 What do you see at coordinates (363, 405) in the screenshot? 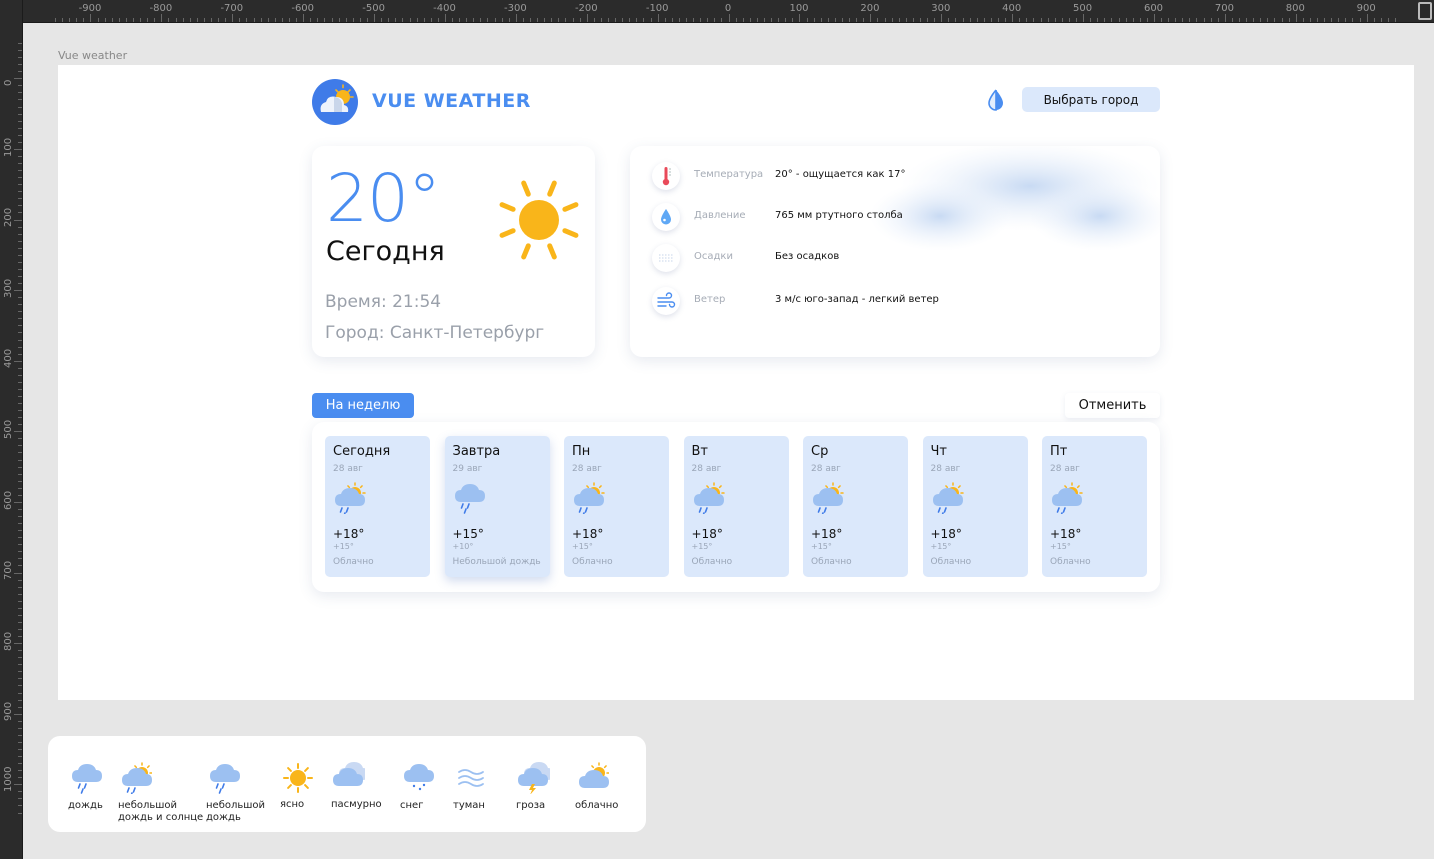
I see `week-button: На неделю` at bounding box center [363, 405].